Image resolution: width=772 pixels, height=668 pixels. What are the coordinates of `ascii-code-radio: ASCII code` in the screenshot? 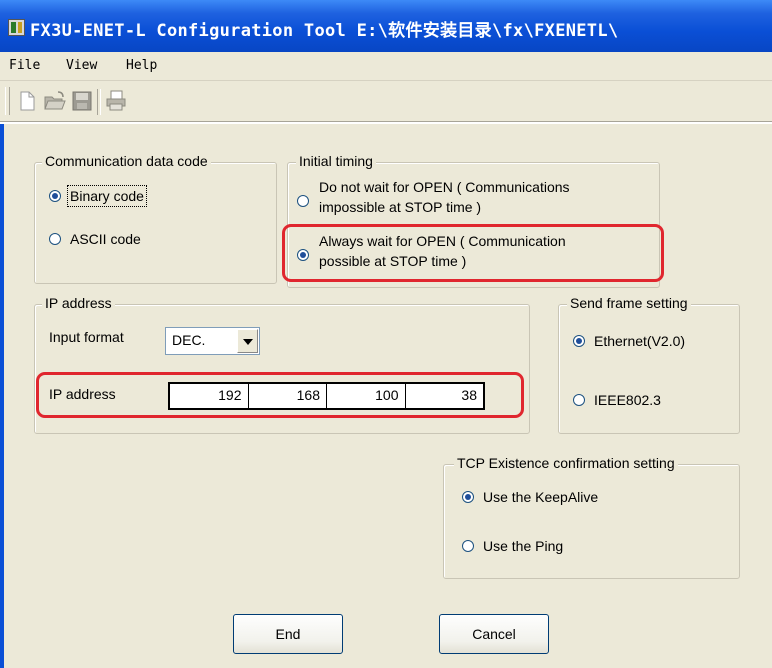 It's located at (95, 239).